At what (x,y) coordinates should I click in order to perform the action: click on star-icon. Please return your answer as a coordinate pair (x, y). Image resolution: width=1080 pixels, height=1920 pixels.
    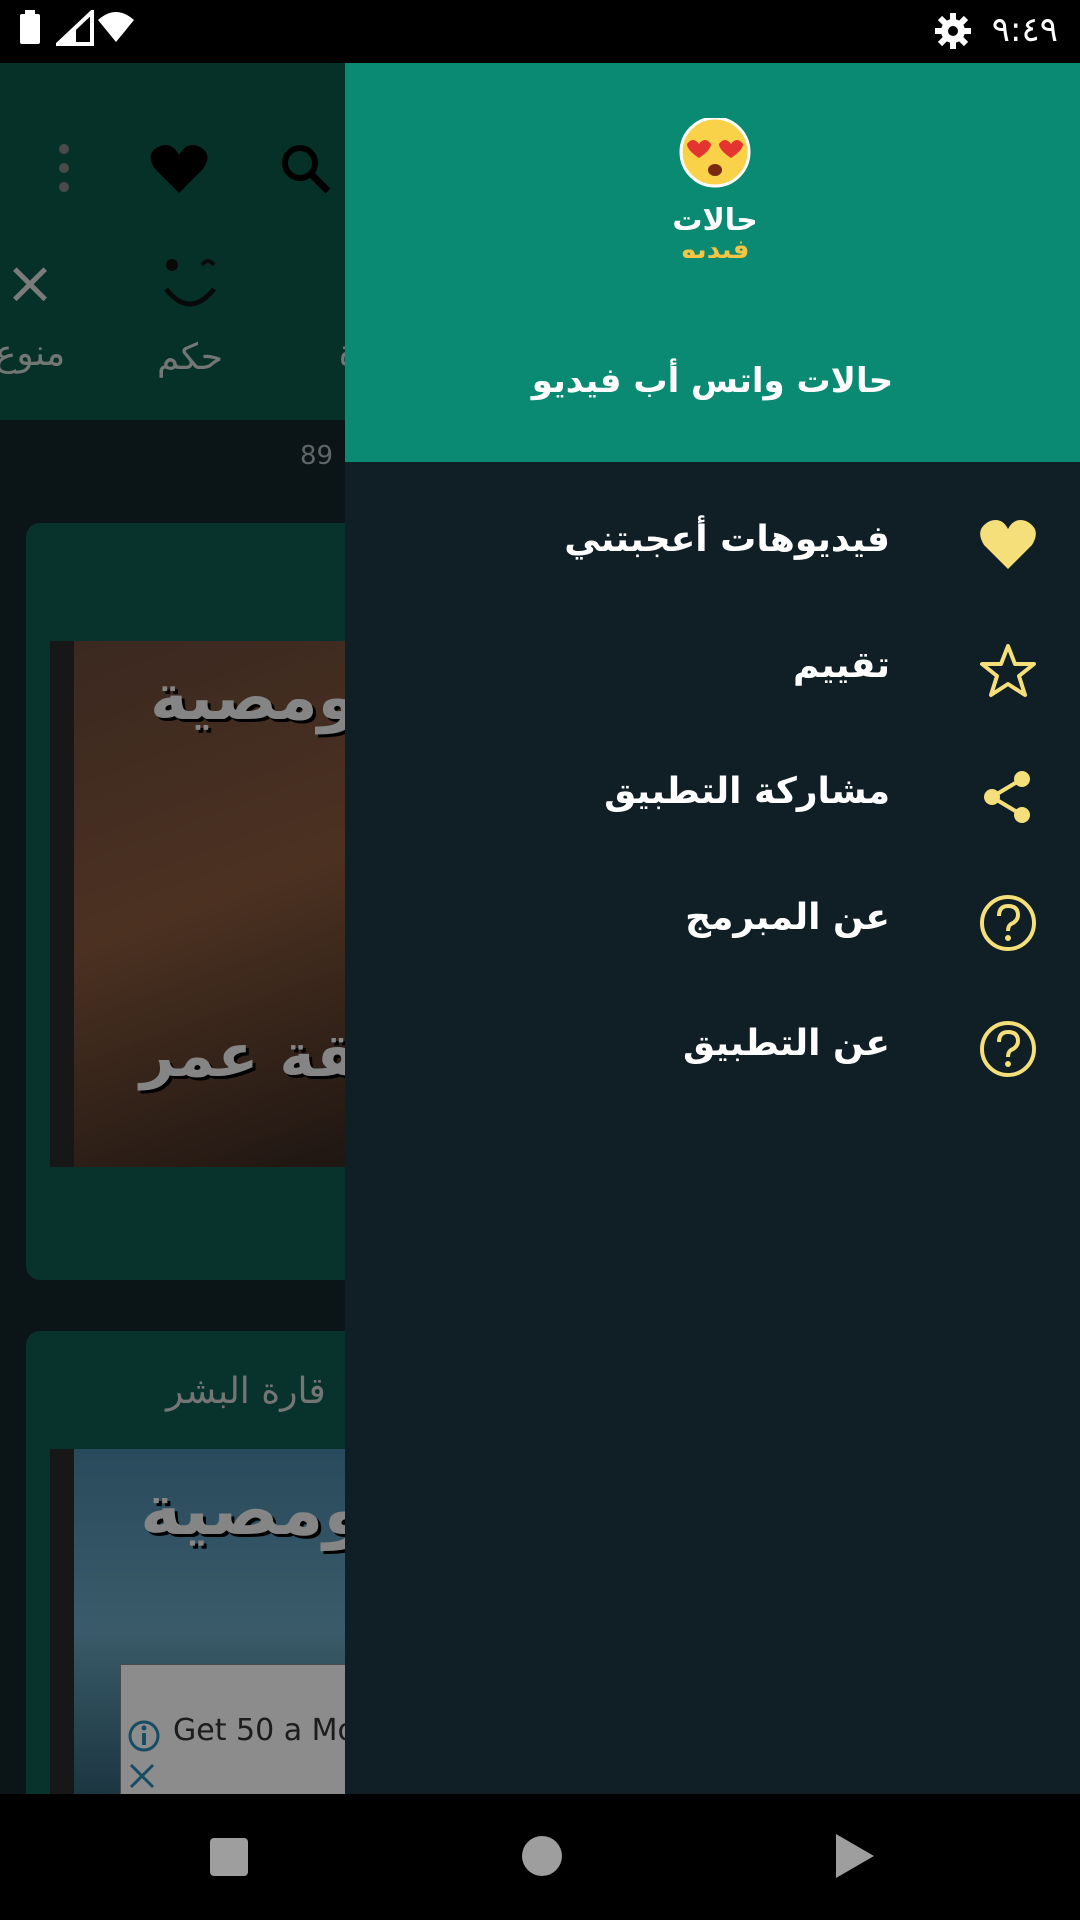
    Looking at the image, I should click on (1008, 670).